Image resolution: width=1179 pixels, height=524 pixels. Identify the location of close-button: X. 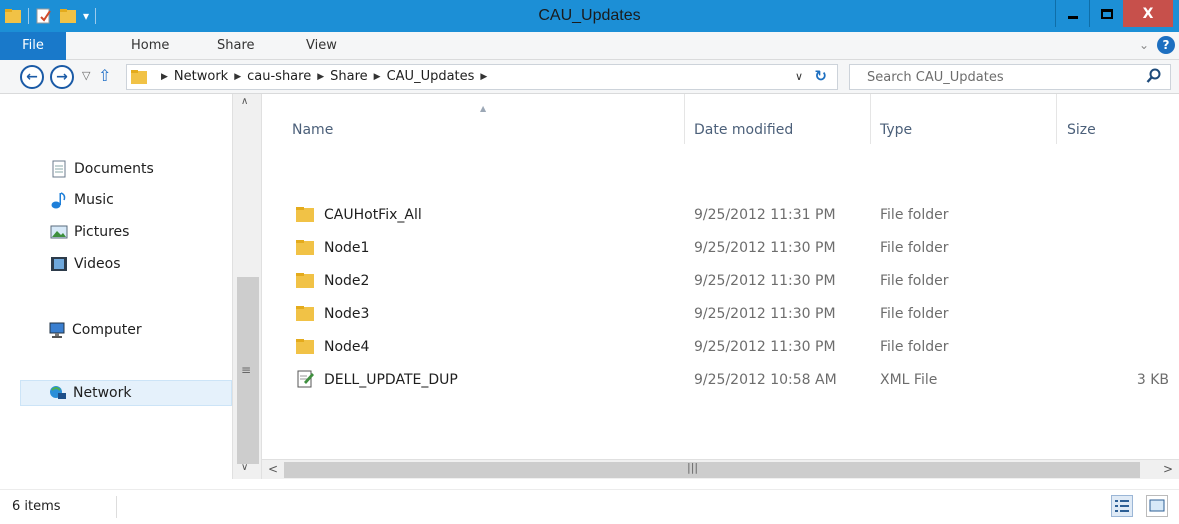
(1148, 13).